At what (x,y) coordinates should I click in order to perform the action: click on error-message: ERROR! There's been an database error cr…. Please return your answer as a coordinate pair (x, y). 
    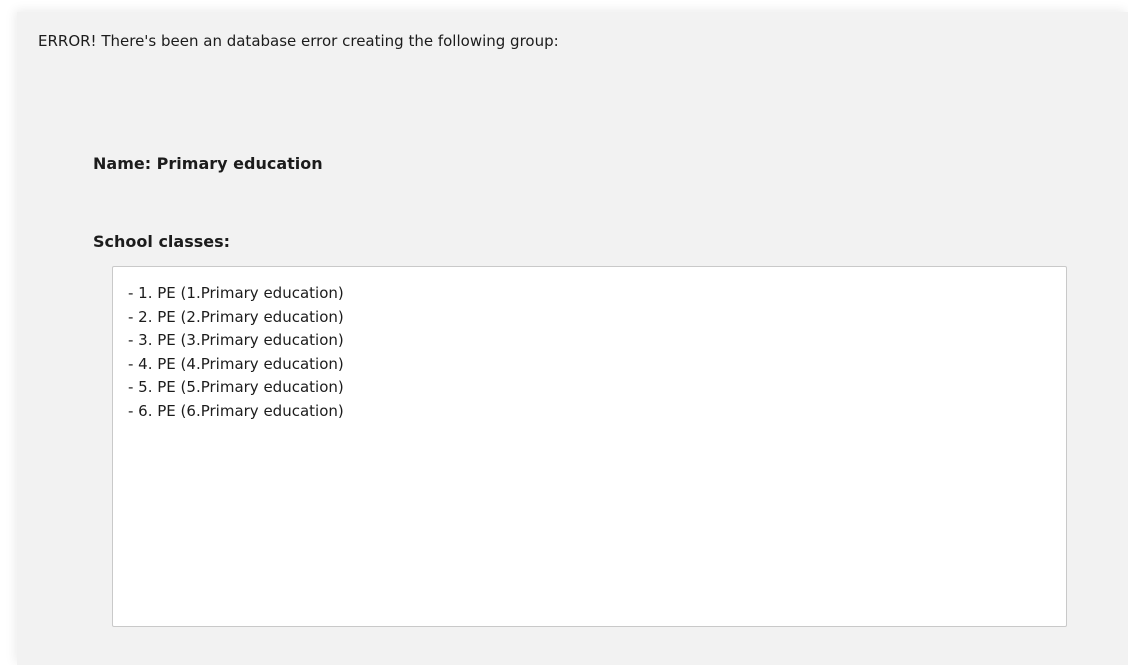
    Looking at the image, I should click on (298, 41).